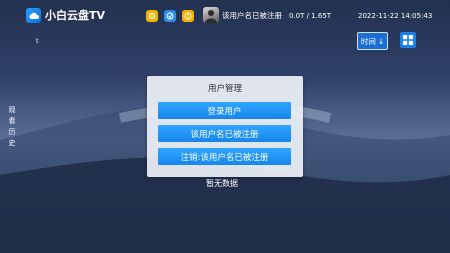  I want to click on info-icon, so click(170, 16).